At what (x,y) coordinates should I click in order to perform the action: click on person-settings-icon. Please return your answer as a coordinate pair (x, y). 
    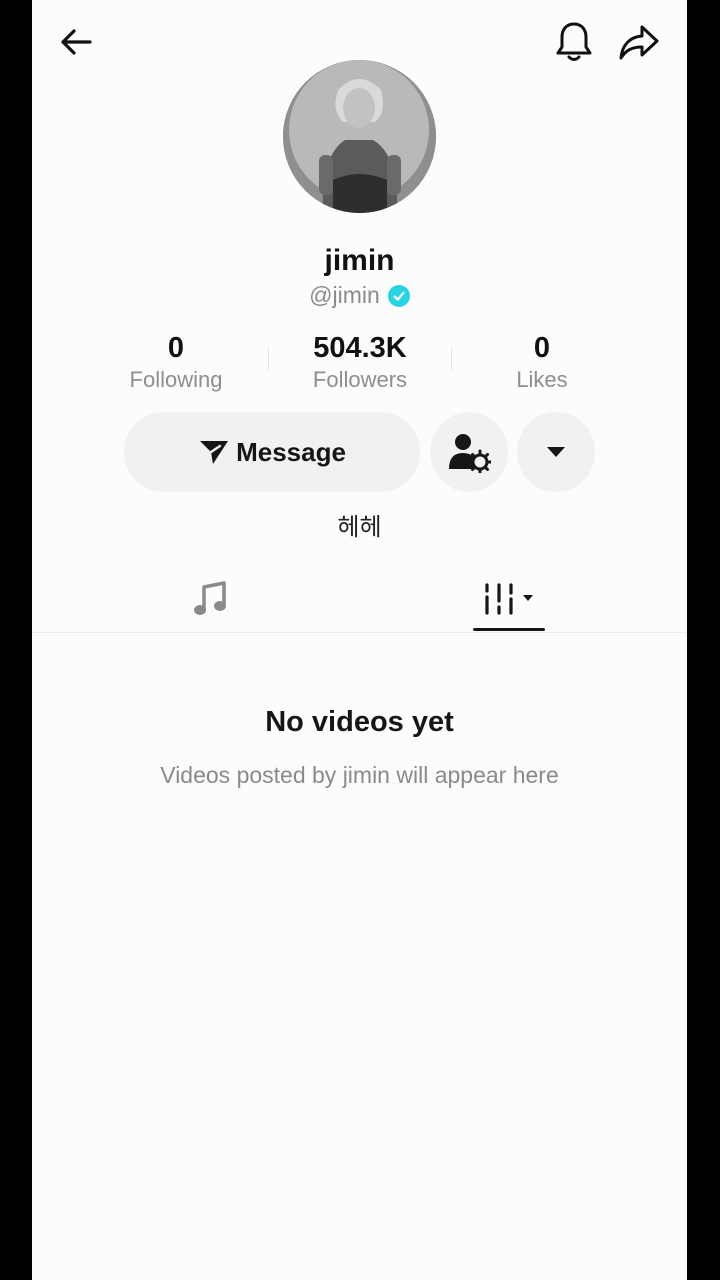
    Looking at the image, I should click on (470, 453).